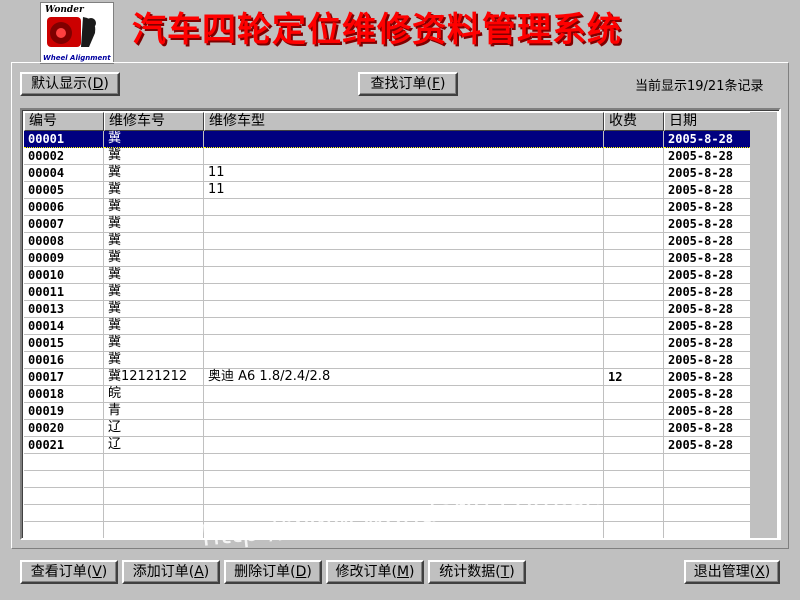 The width and height of the screenshot is (800, 600). I want to click on find-order-hotkey: F, so click(436, 84).